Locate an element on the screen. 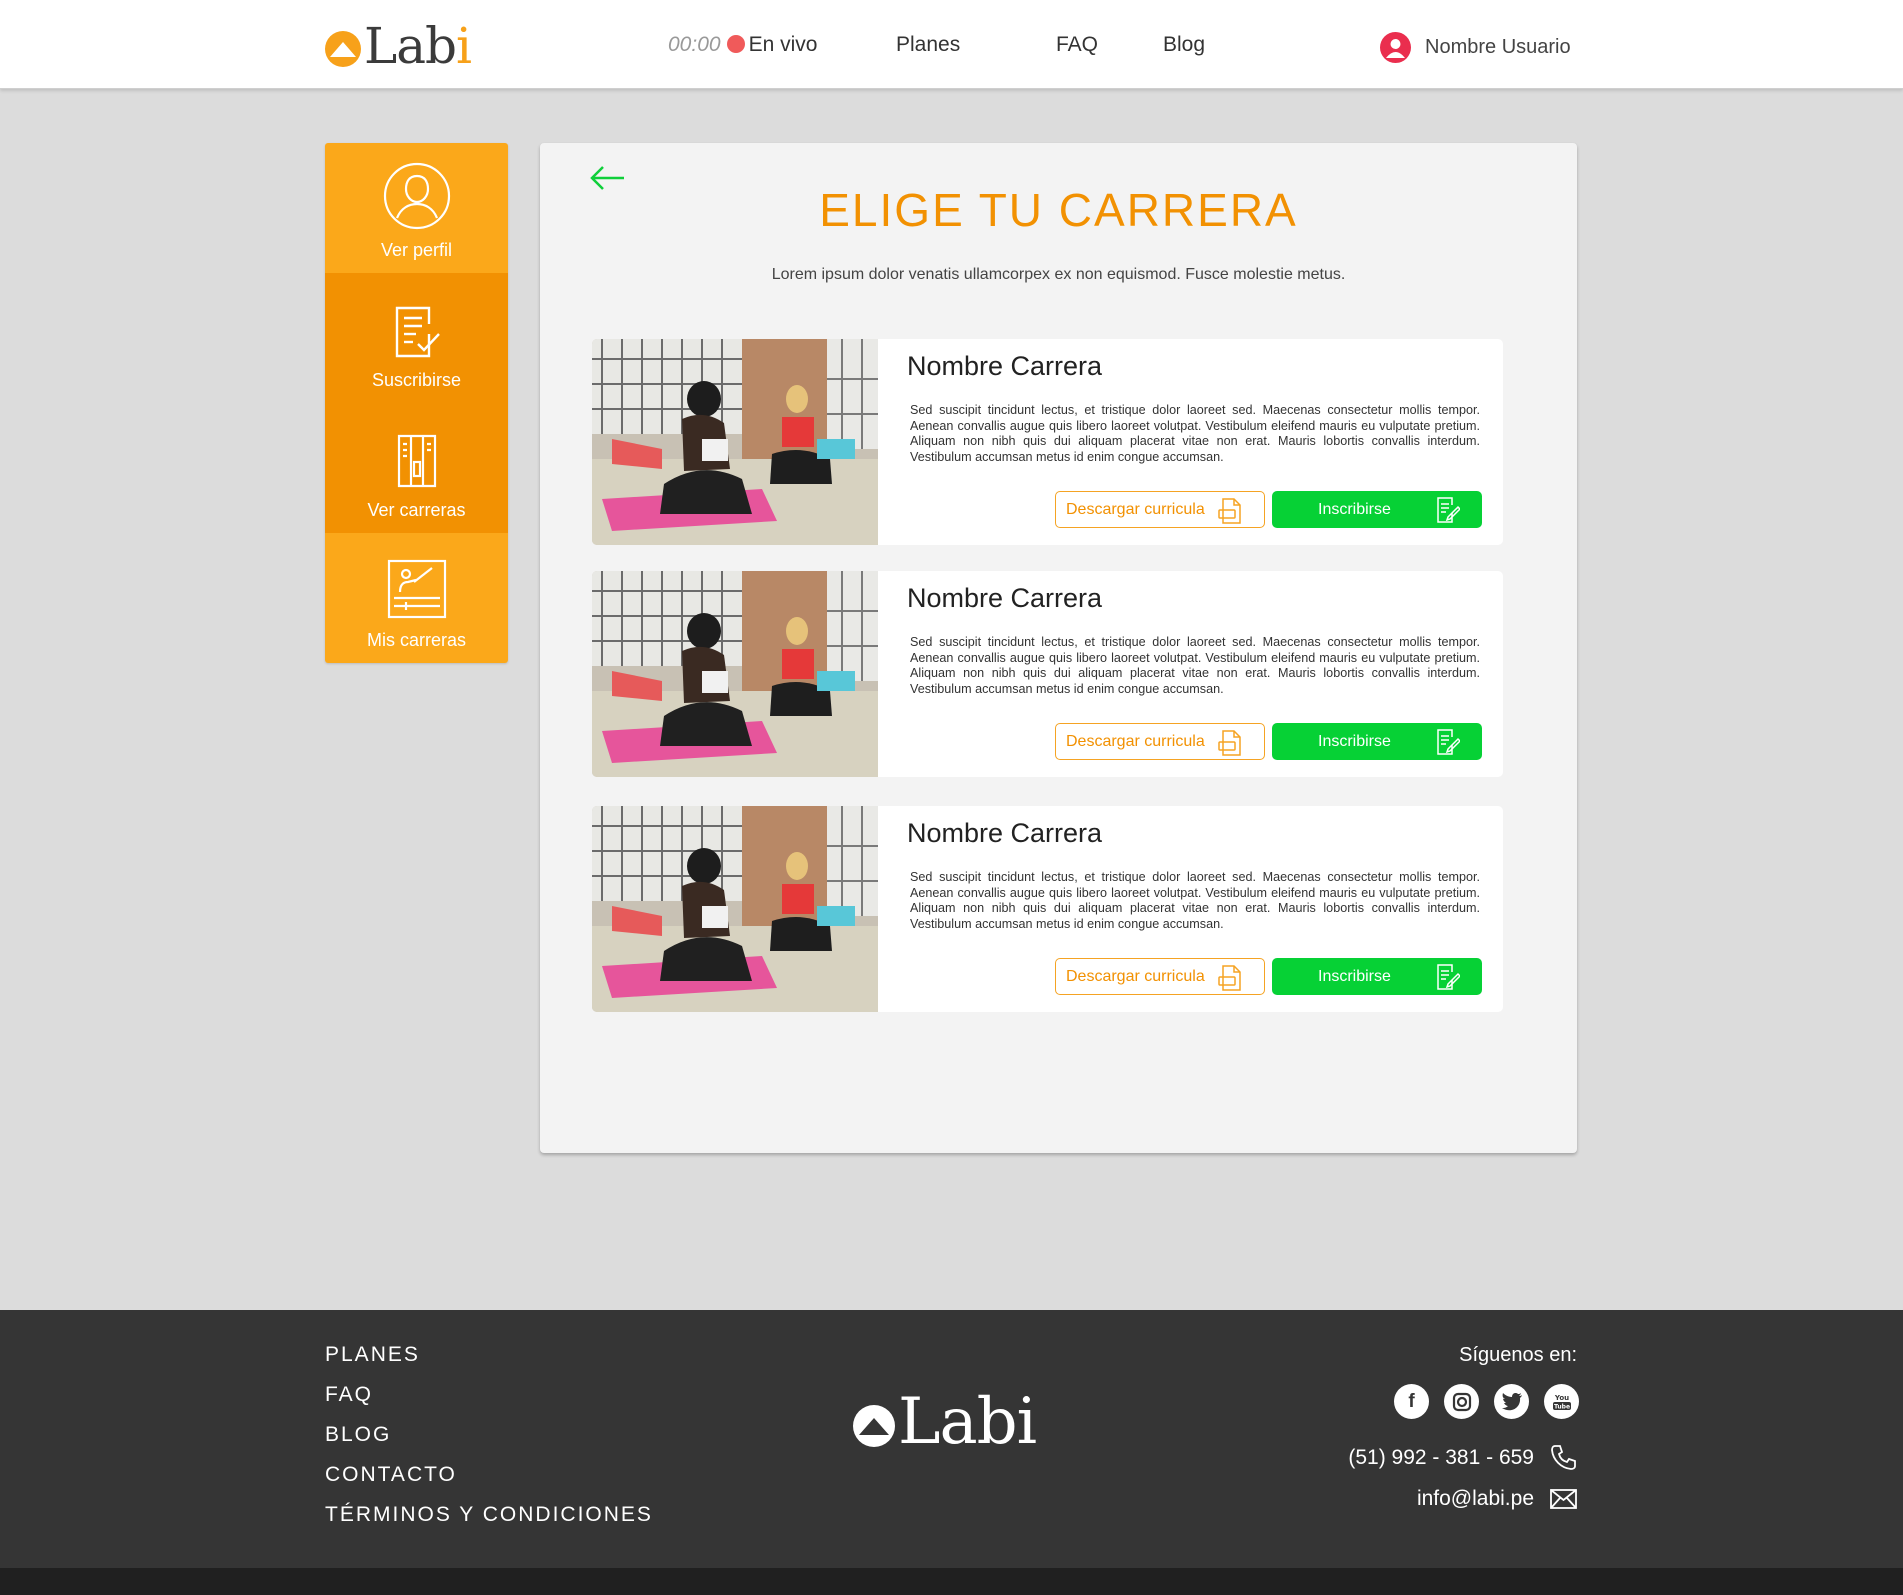 The width and height of the screenshot is (1903, 1595). instagram-icon is located at coordinates (1461, 1401).